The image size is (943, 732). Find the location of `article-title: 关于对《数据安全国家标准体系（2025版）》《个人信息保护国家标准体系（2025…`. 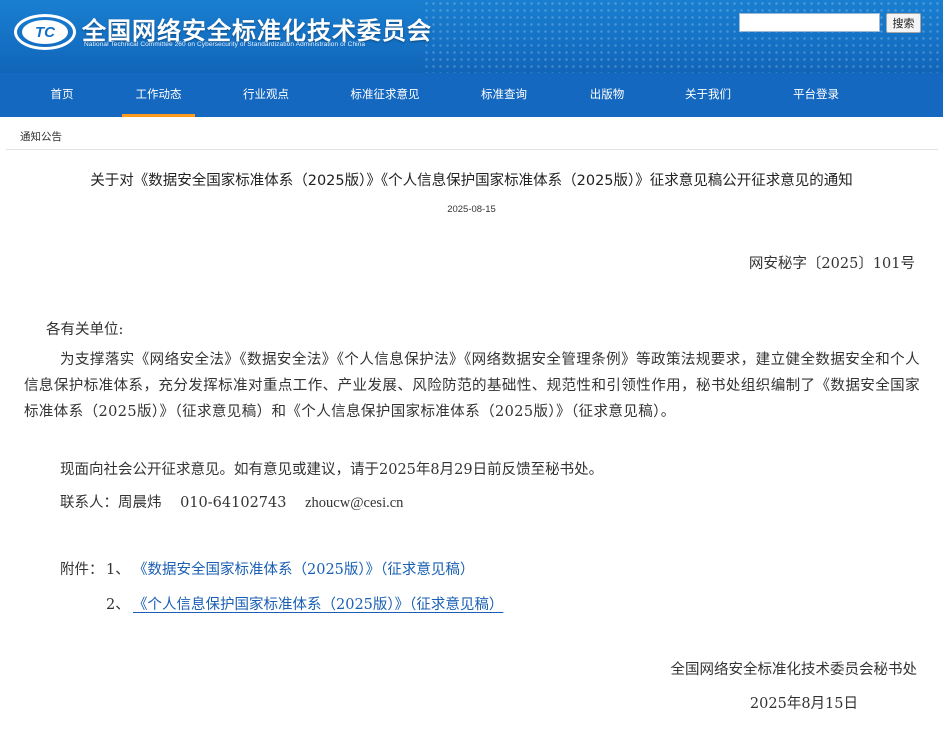

article-title: 关于对《数据安全国家标准体系（2025版）》《个人信息保护国家标准体系（2025… is located at coordinates (471, 181).